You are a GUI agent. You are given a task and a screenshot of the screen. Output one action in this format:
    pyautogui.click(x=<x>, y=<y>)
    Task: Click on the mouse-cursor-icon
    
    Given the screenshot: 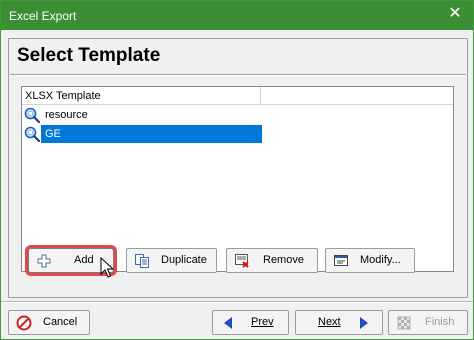 What is the action you would take?
    pyautogui.click(x=107, y=267)
    